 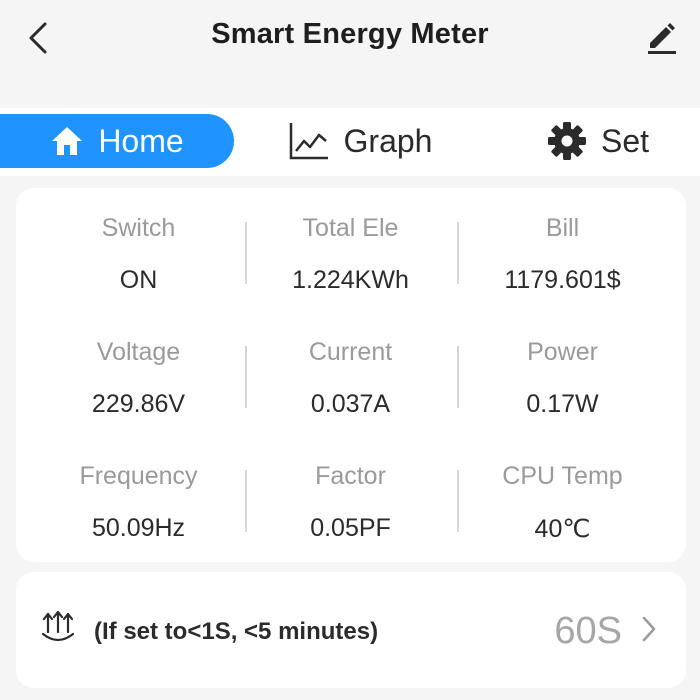 What do you see at coordinates (67, 141) in the screenshot?
I see `home-icon` at bounding box center [67, 141].